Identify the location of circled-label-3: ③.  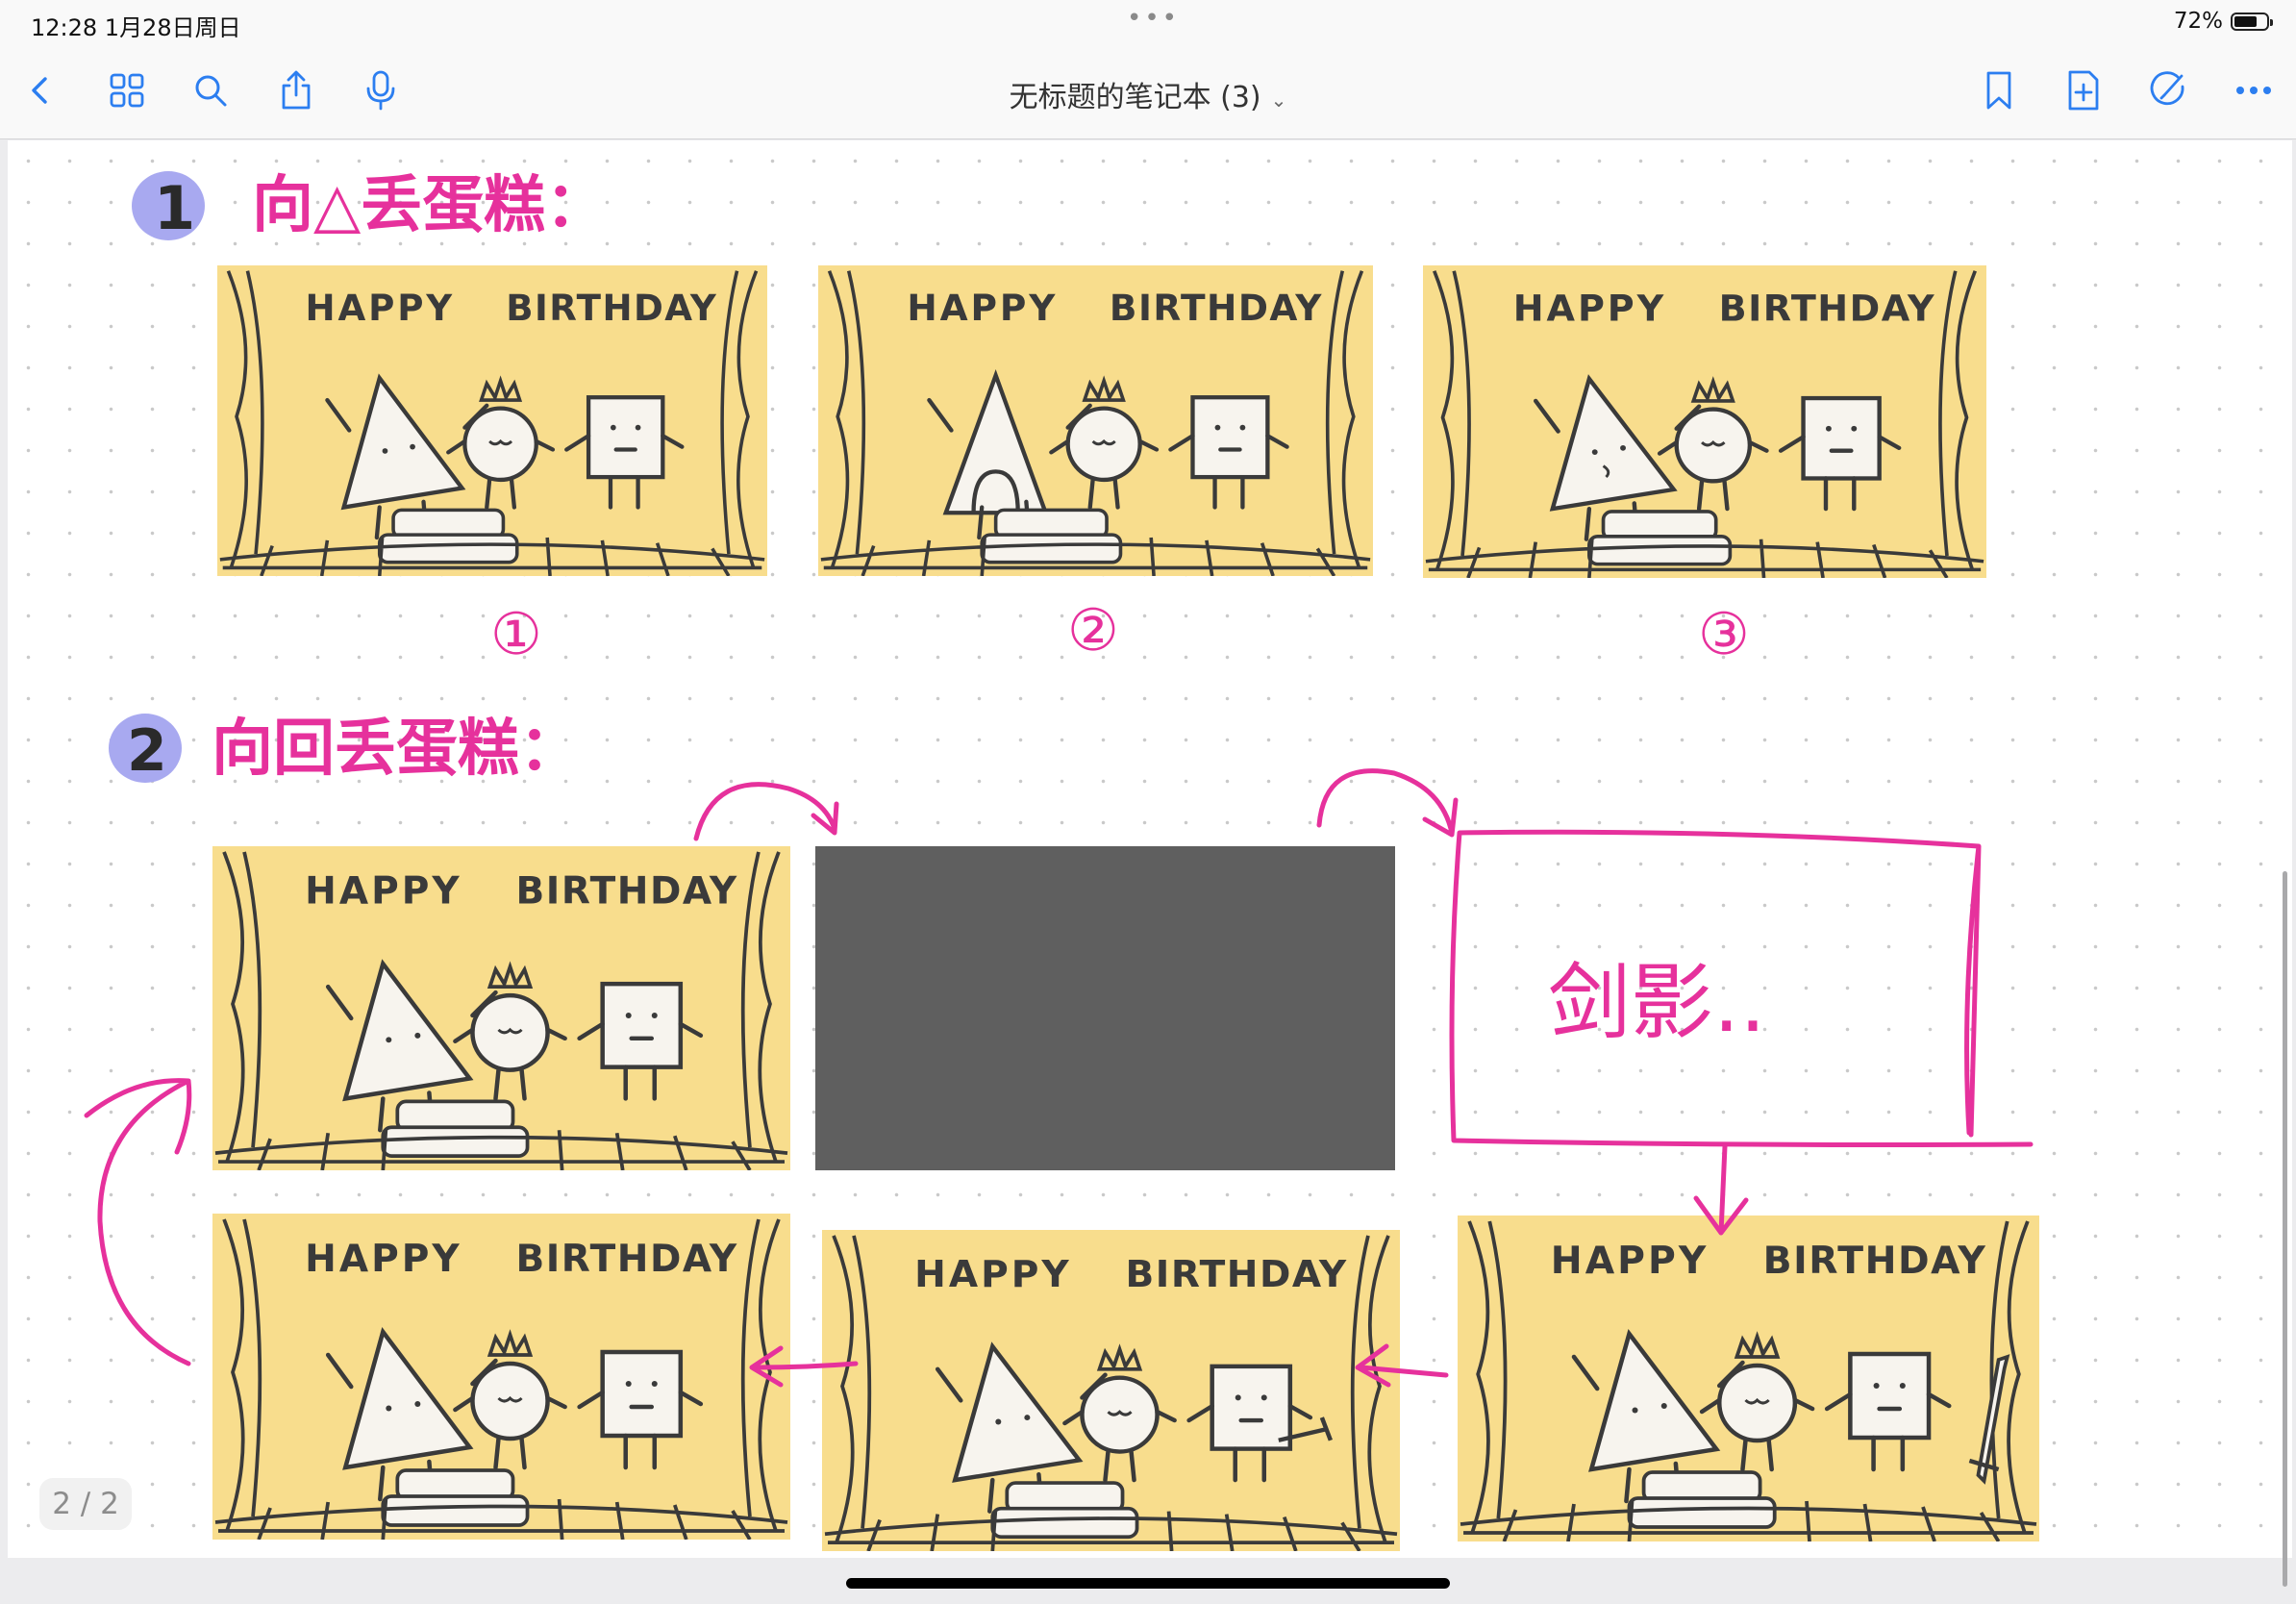
(1724, 634).